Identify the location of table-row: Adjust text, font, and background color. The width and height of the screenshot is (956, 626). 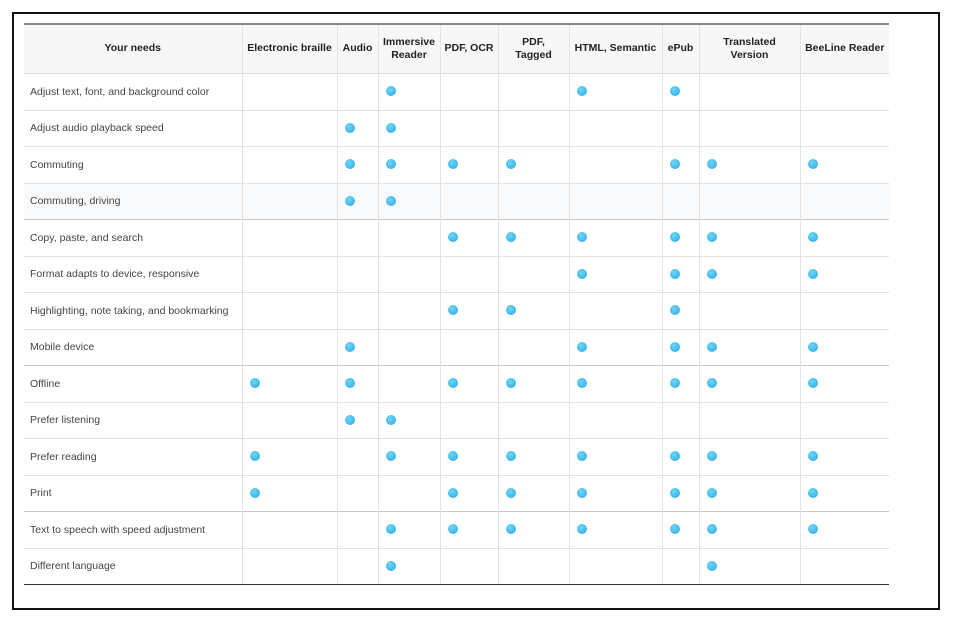
(456, 91).